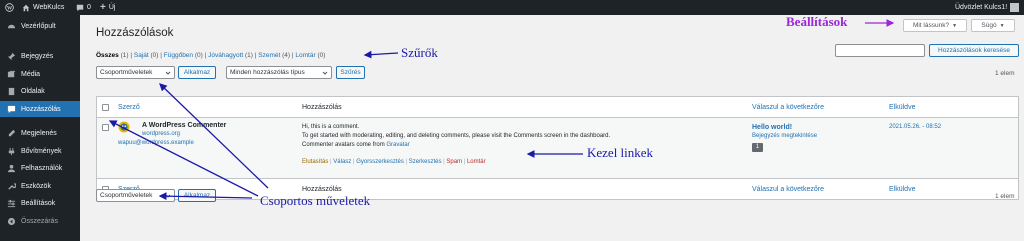 Image resolution: width=1024 pixels, height=241 pixels. Describe the element at coordinates (310, 55) in the screenshot. I see `filter-trash: Lomtár (0)` at that location.